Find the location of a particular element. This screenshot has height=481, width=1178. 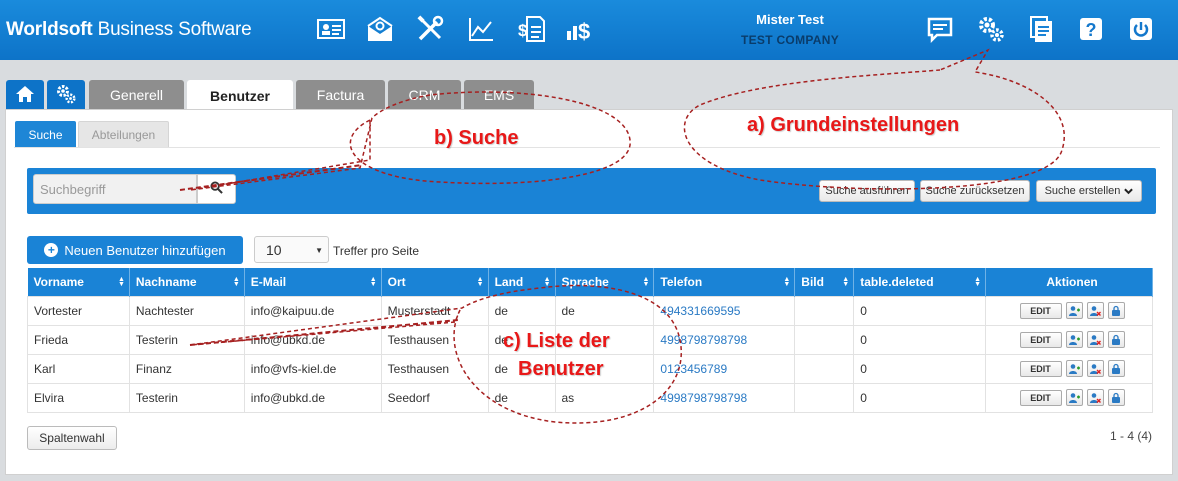

tab-factura: Factura is located at coordinates (340, 95).